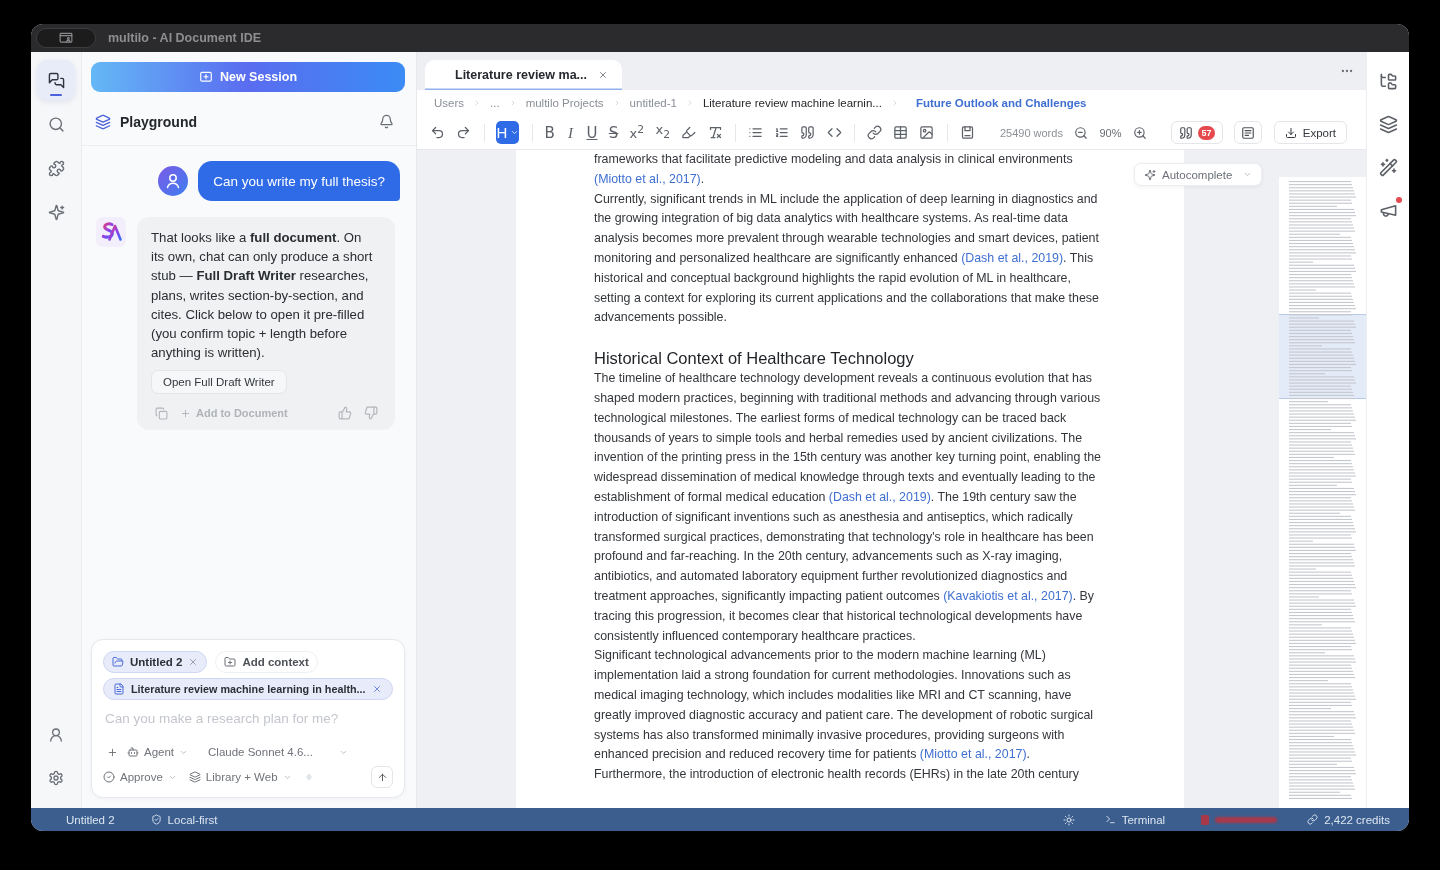  What do you see at coordinates (56, 212) in the screenshot?
I see `sparkles-icon` at bounding box center [56, 212].